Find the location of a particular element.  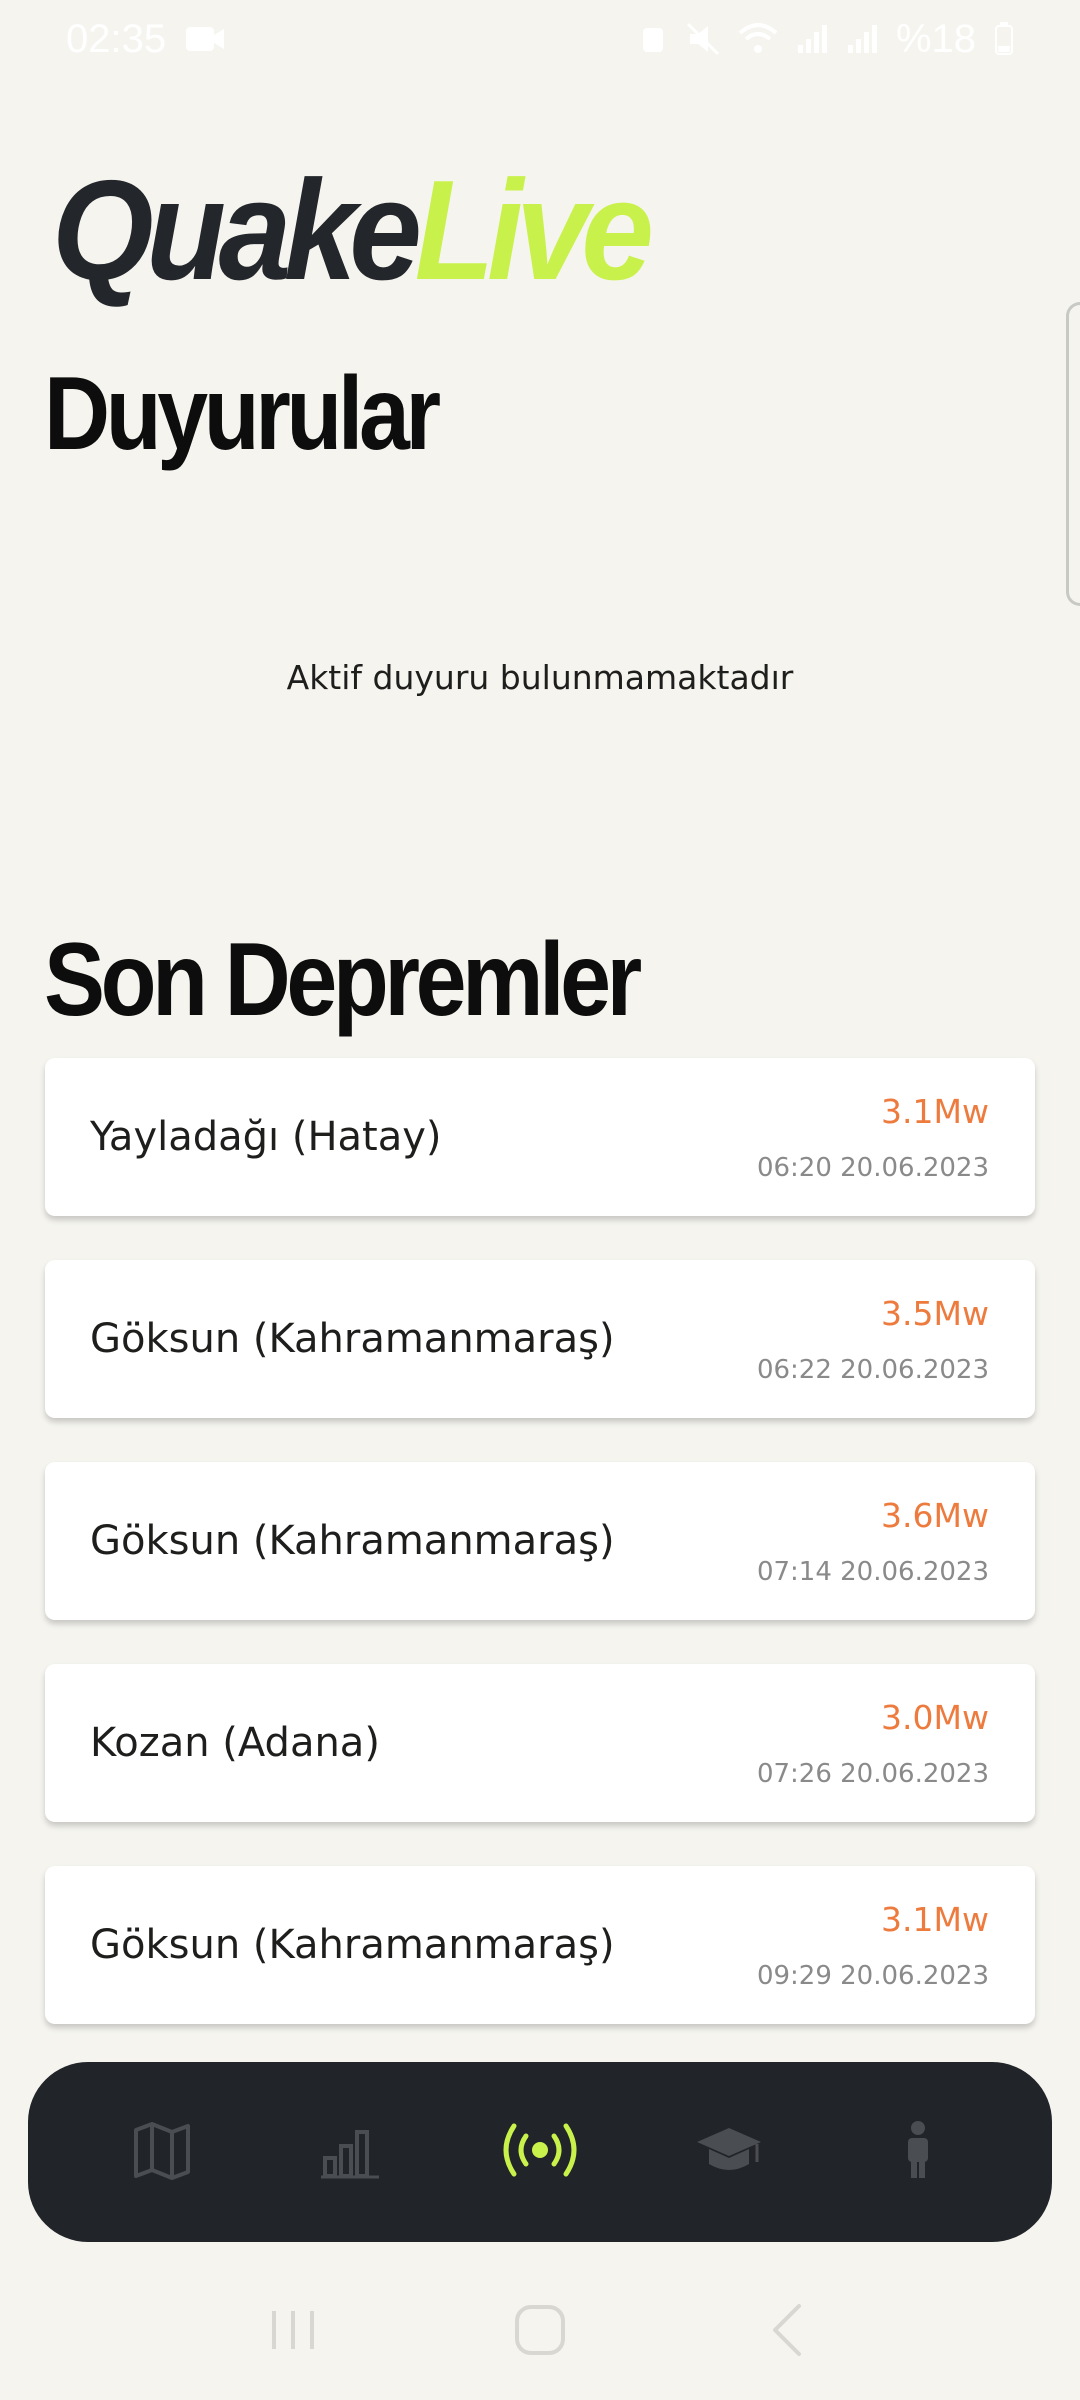

announcements-empty-text: Aktif duyuru bulunmamaktadır is located at coordinates (540, 677).